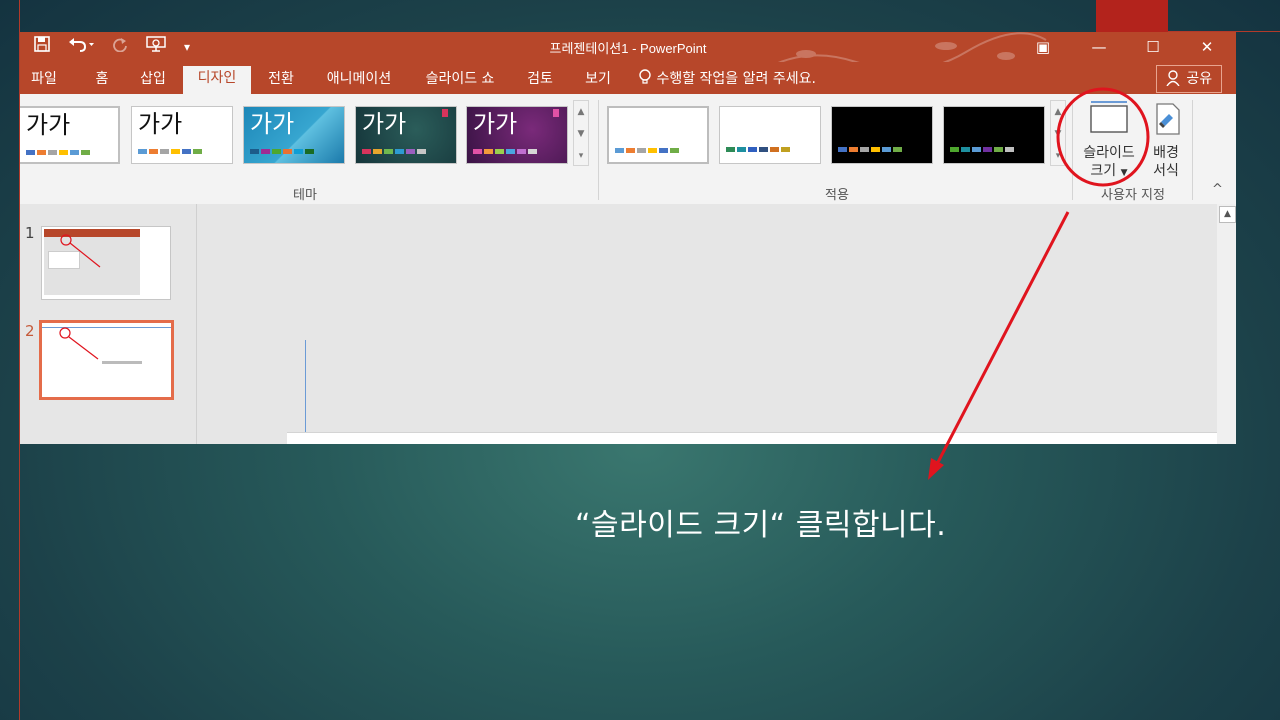 Image resolution: width=1280 pixels, height=720 pixels. What do you see at coordinates (1176, 78) in the screenshot?
I see `person-icon` at bounding box center [1176, 78].